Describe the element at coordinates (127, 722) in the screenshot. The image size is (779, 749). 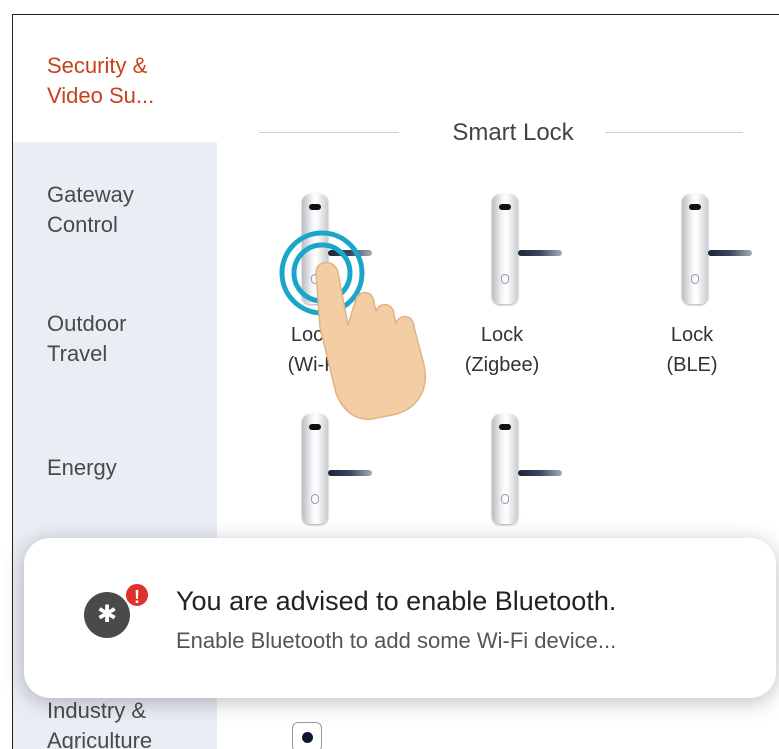
I see `sidebar-item-industry-agriculture: Industry & Agriculture` at that location.